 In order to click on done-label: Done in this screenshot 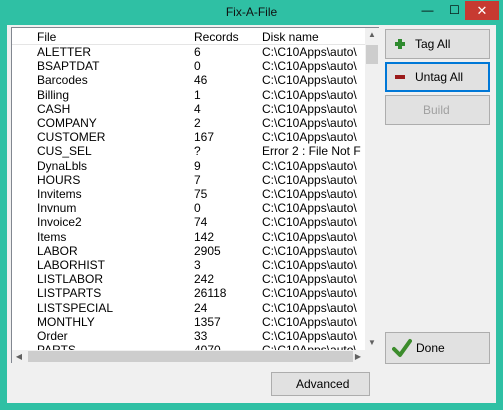, I will do `click(430, 348)`.